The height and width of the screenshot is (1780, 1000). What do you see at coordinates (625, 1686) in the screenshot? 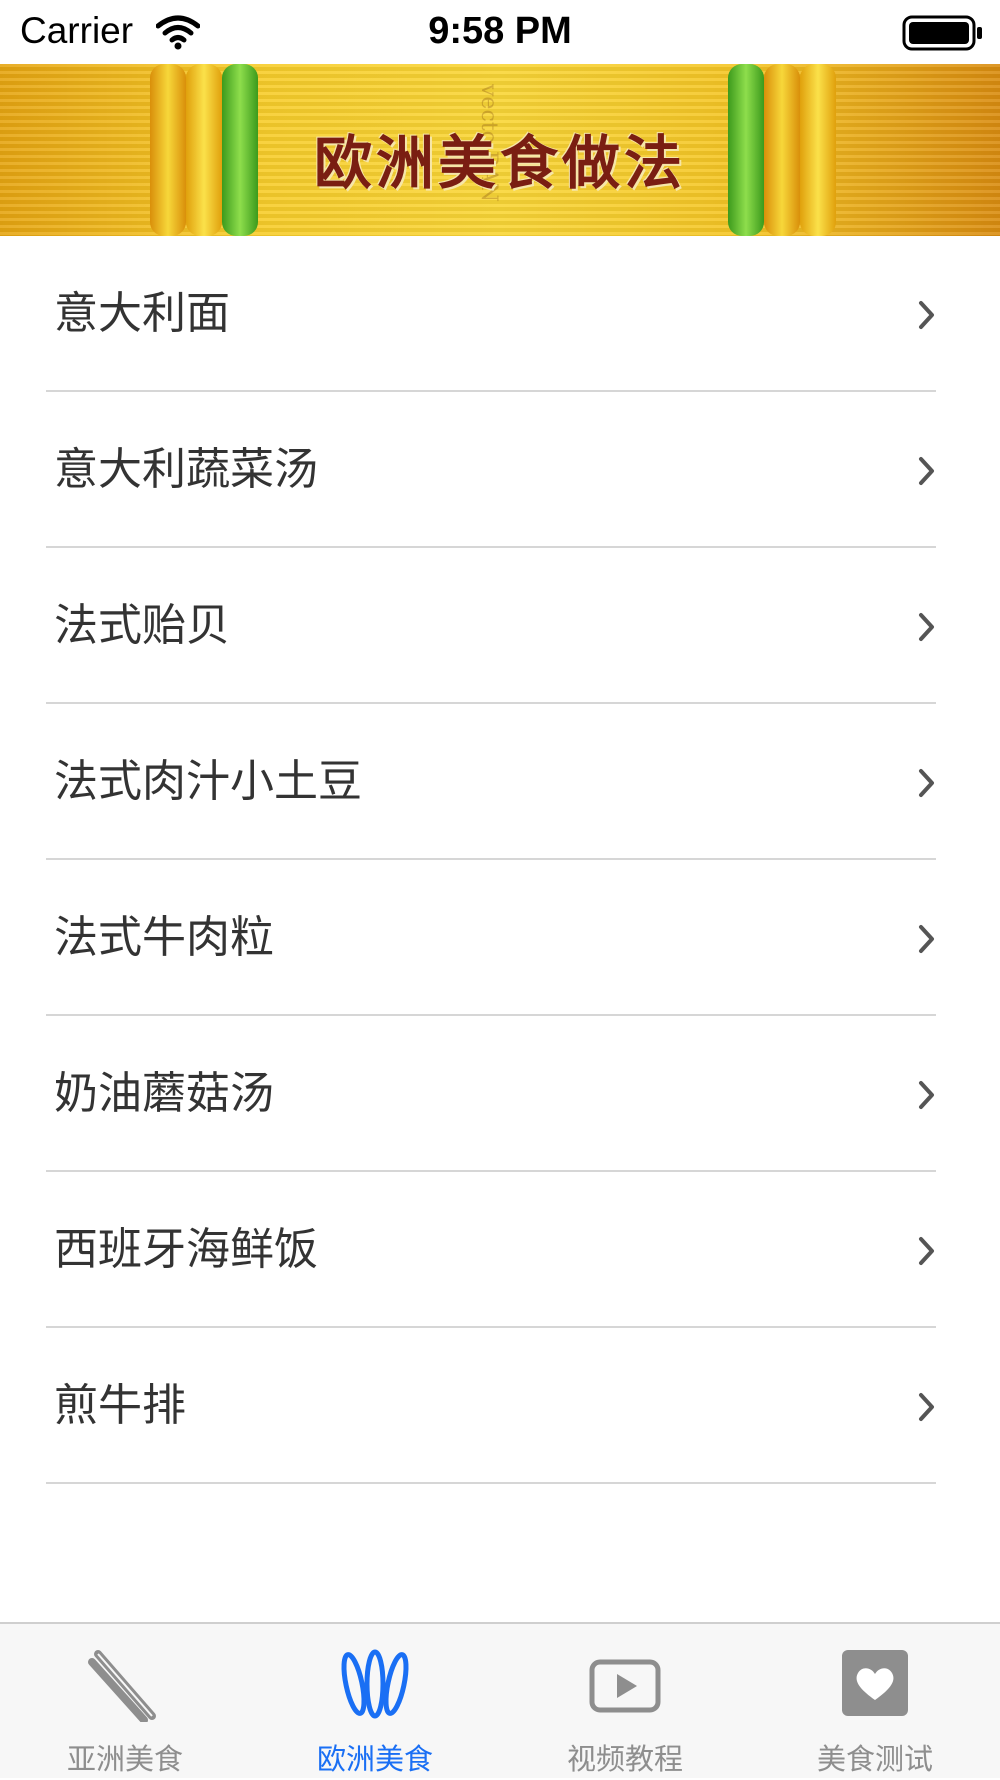
I see `play-video-icon` at bounding box center [625, 1686].